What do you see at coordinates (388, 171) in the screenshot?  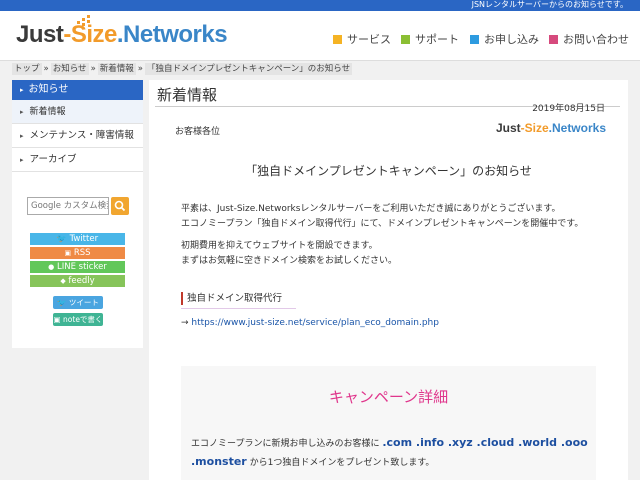 I see `notice-title: 「独自ドメインプレゼントキャンペーン」のお知らせ` at bounding box center [388, 171].